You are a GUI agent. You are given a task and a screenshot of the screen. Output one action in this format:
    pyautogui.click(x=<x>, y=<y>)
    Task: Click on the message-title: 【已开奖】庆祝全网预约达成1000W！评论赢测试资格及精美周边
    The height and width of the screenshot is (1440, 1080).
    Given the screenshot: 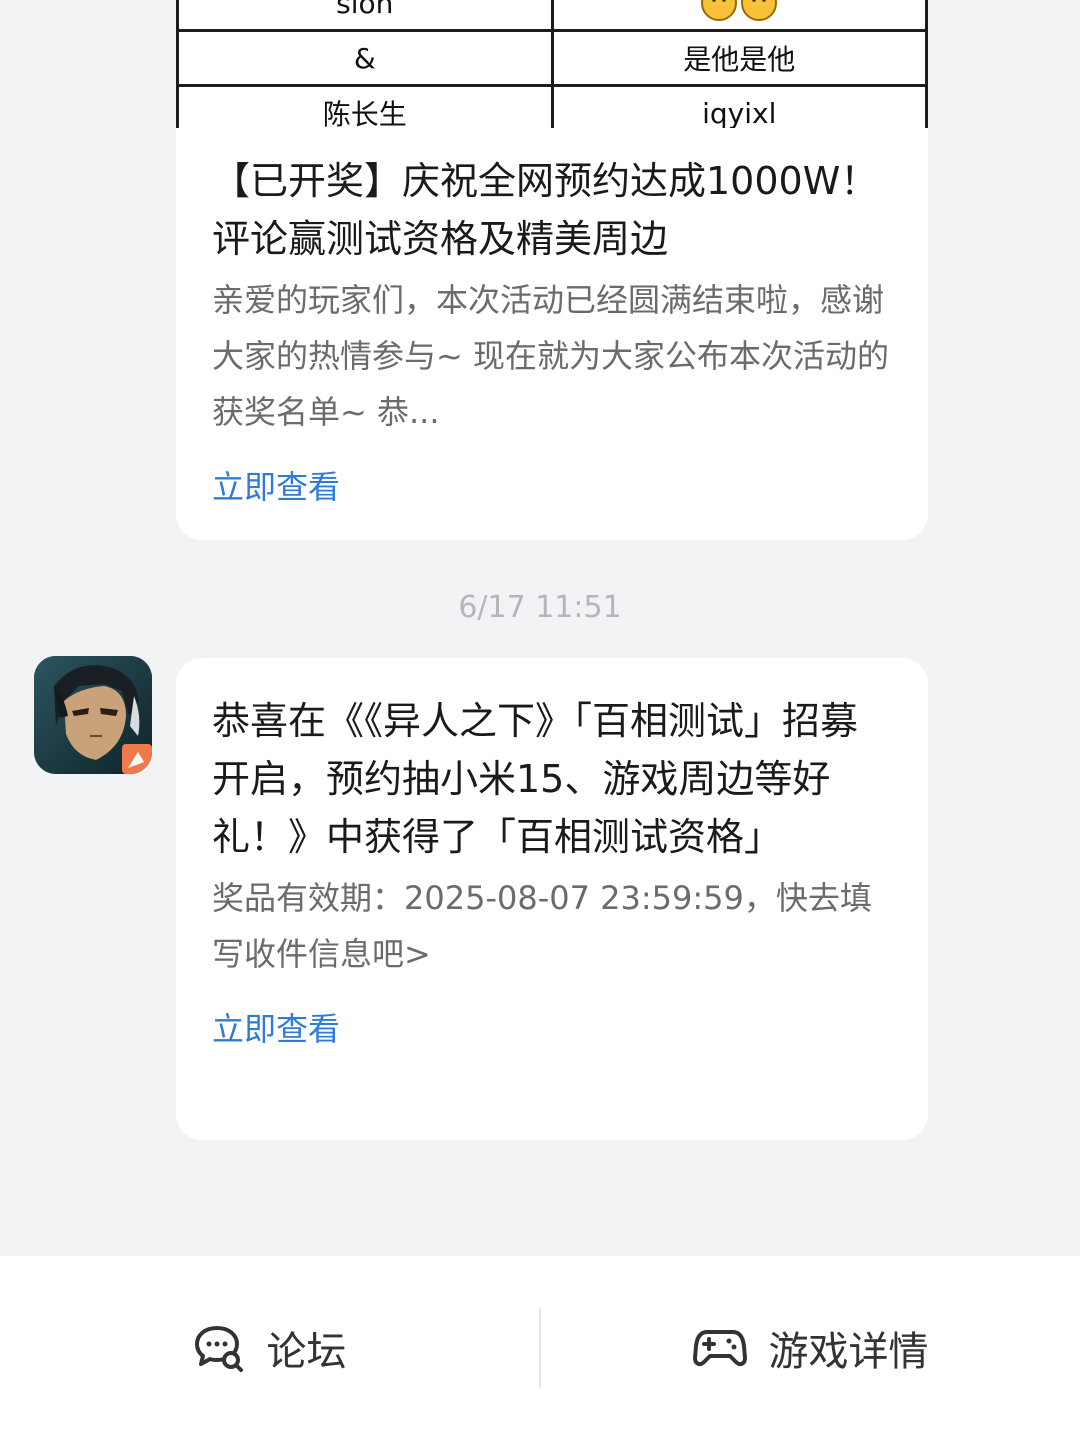 What is the action you would take?
    pyautogui.click(x=545, y=210)
    